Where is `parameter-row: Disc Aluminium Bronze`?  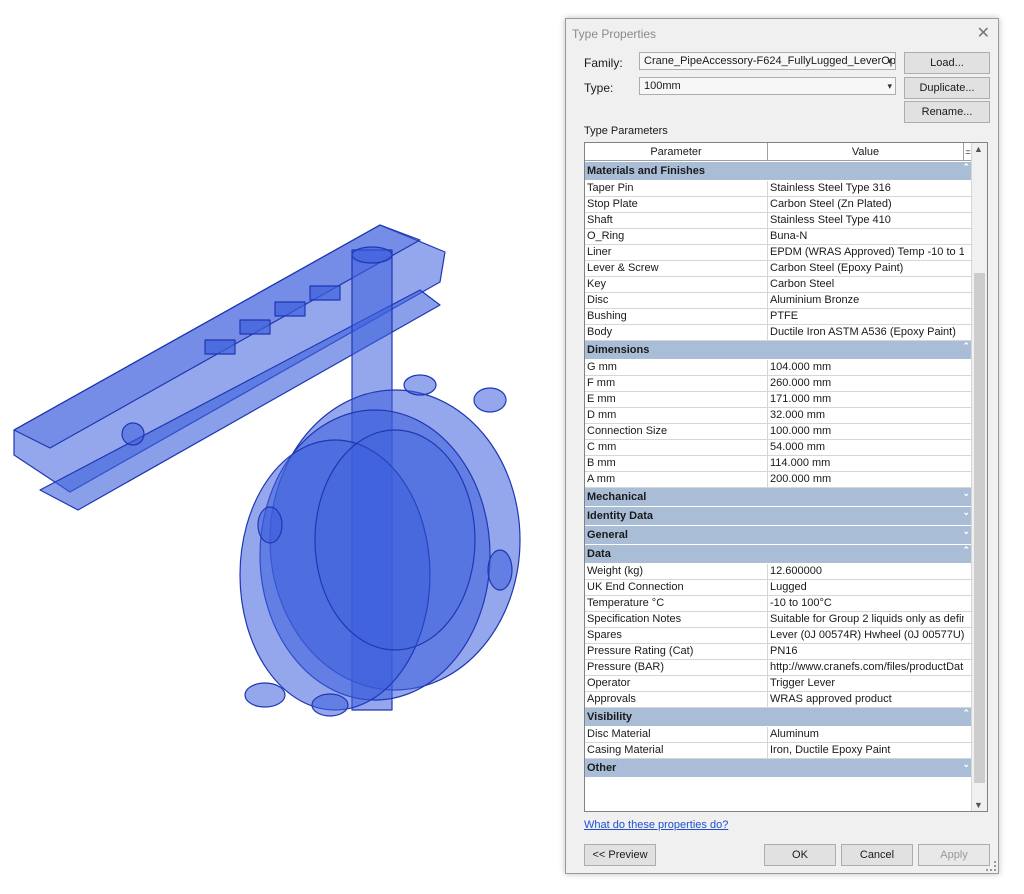 parameter-row: Disc Aluminium Bronze is located at coordinates (782, 301).